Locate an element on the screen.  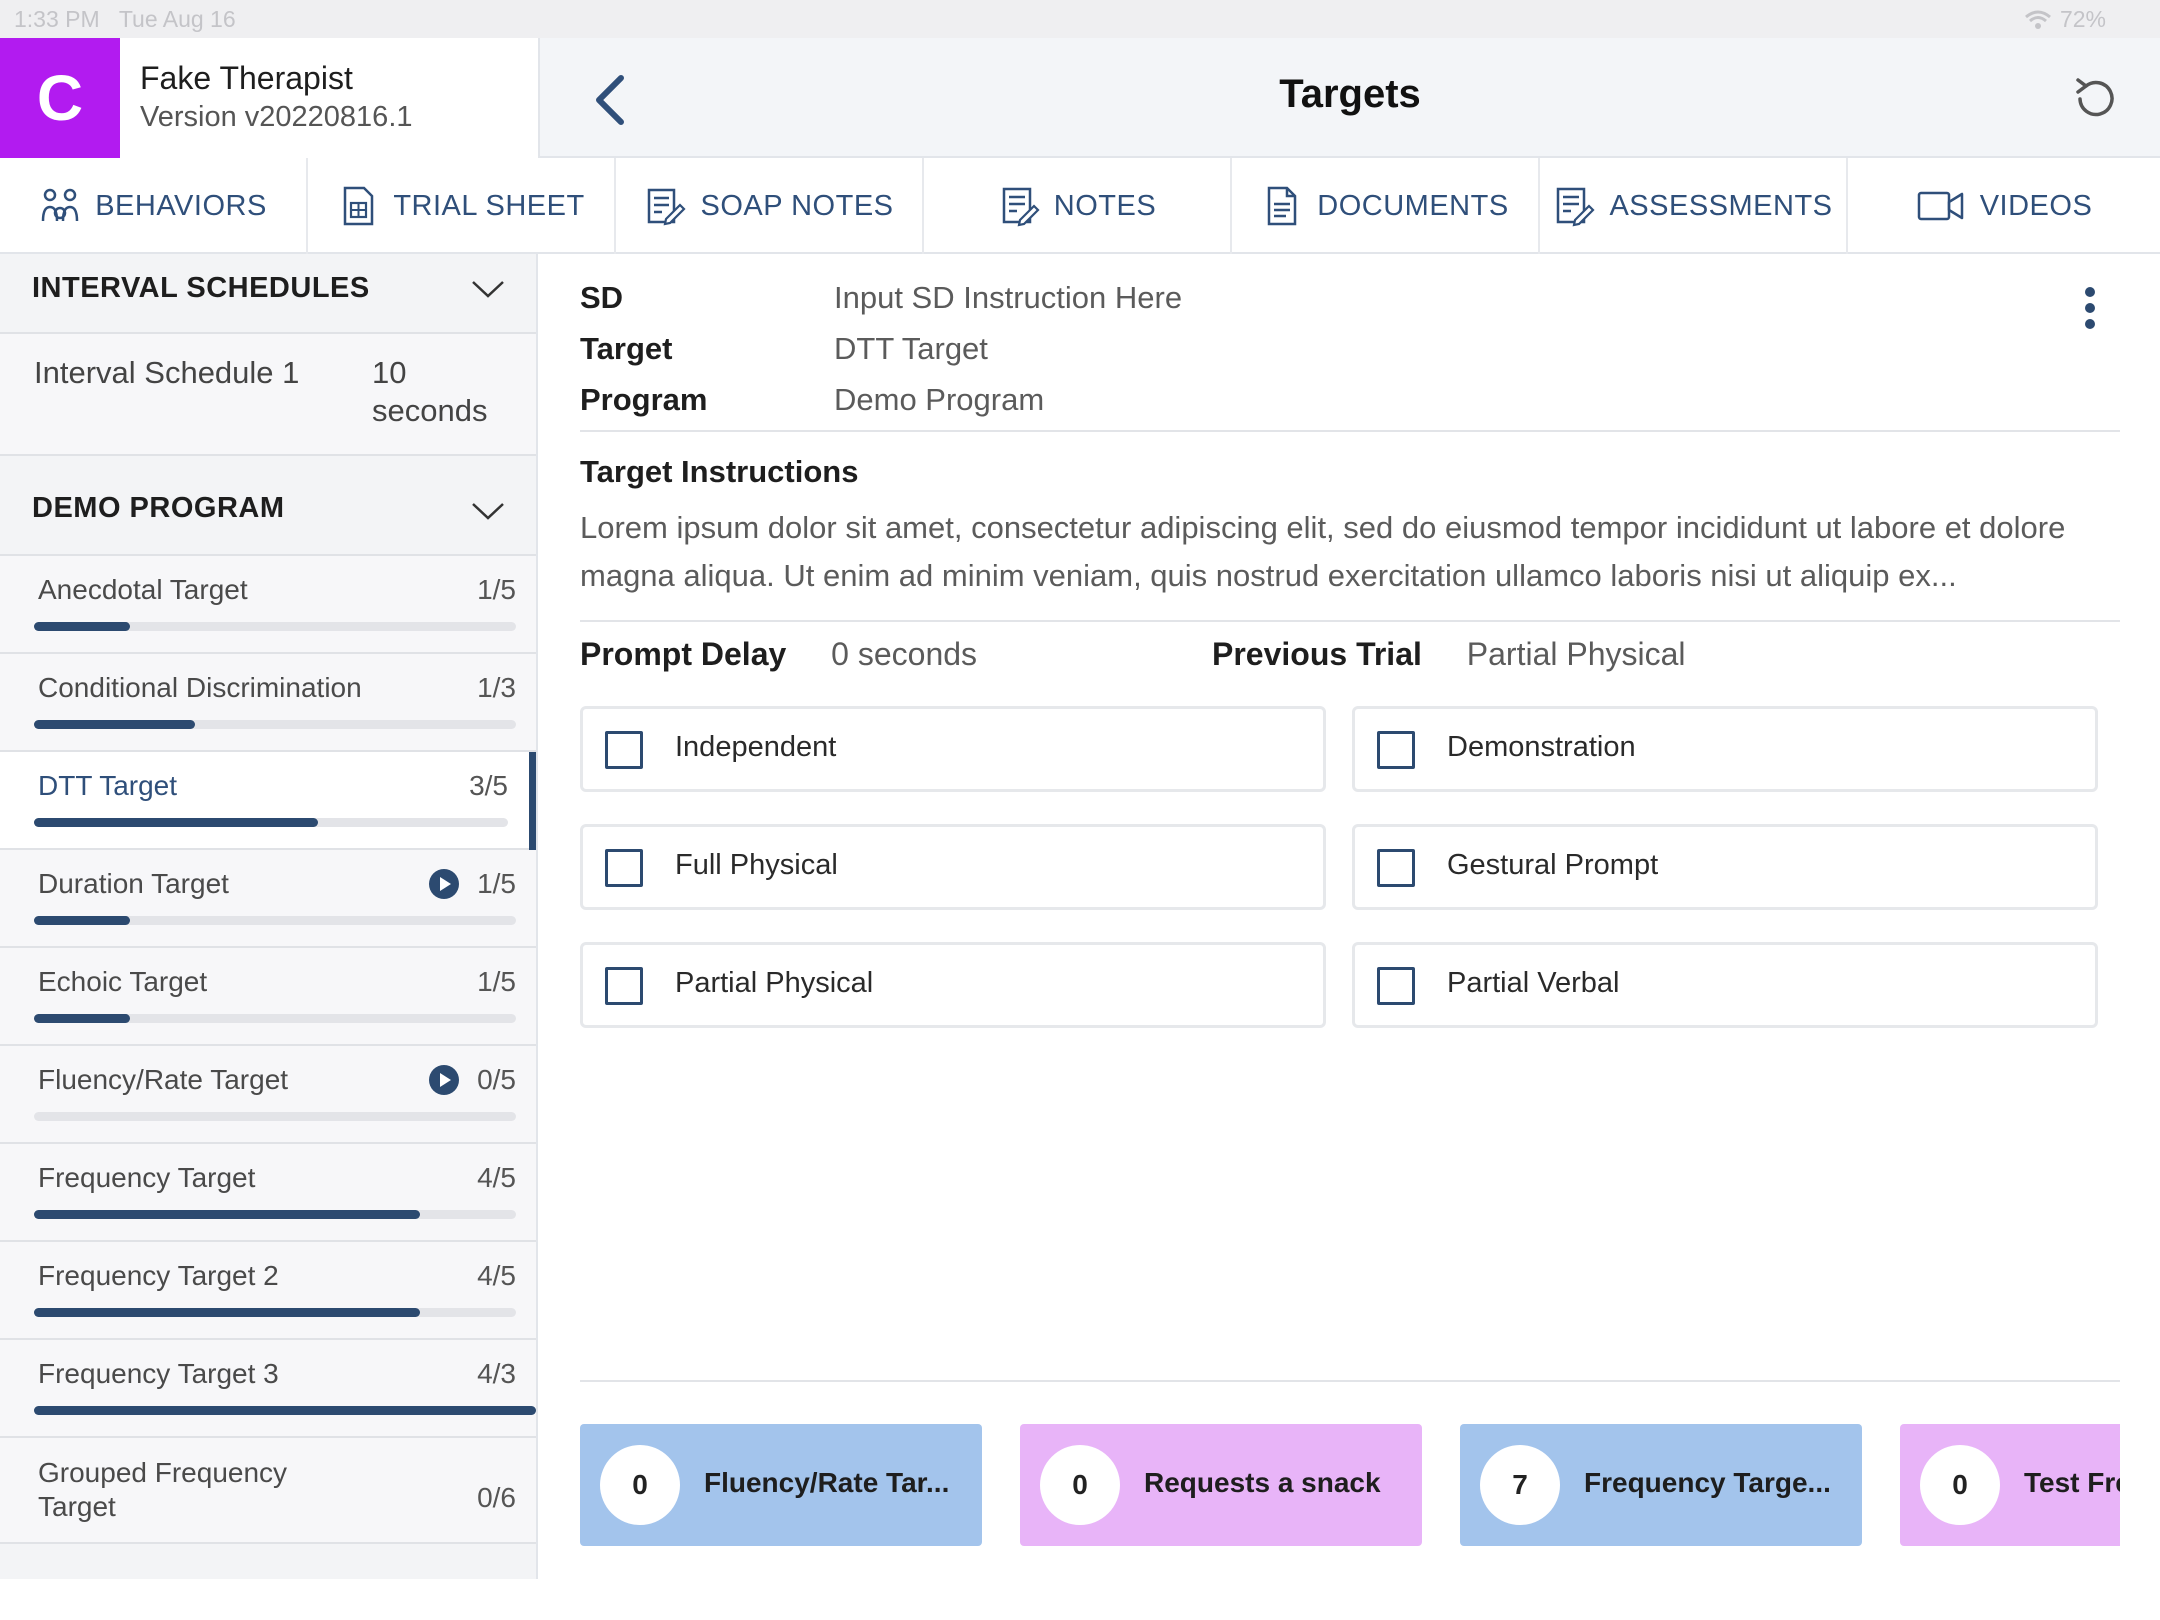
program-label: Program is located at coordinates (644, 399).